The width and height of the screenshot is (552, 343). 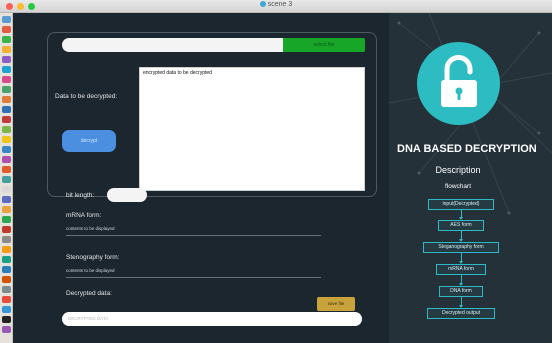 I want to click on unlocked-padlock-icon, so click(x=458, y=83).